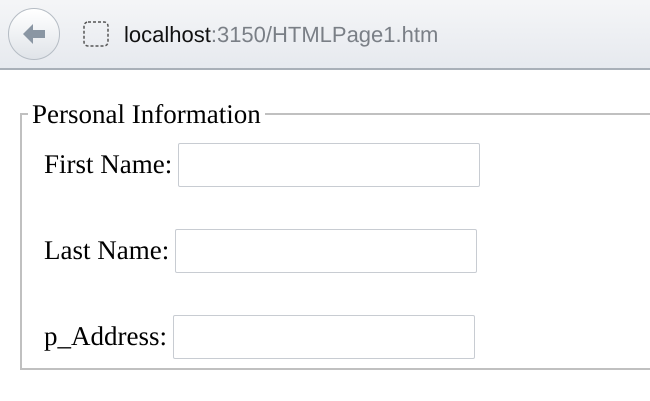 The image size is (650, 401). Describe the element at coordinates (105, 337) in the screenshot. I see `field-label: p_Address:` at that location.